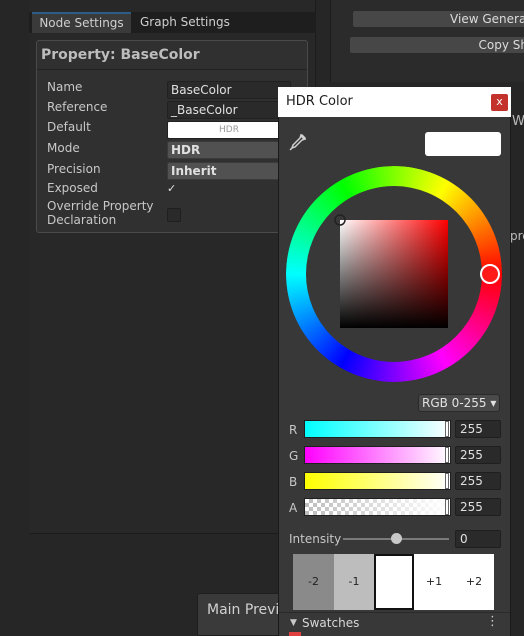 This screenshot has height=636, width=524. I want to click on current-color-swatch, so click(463, 144).